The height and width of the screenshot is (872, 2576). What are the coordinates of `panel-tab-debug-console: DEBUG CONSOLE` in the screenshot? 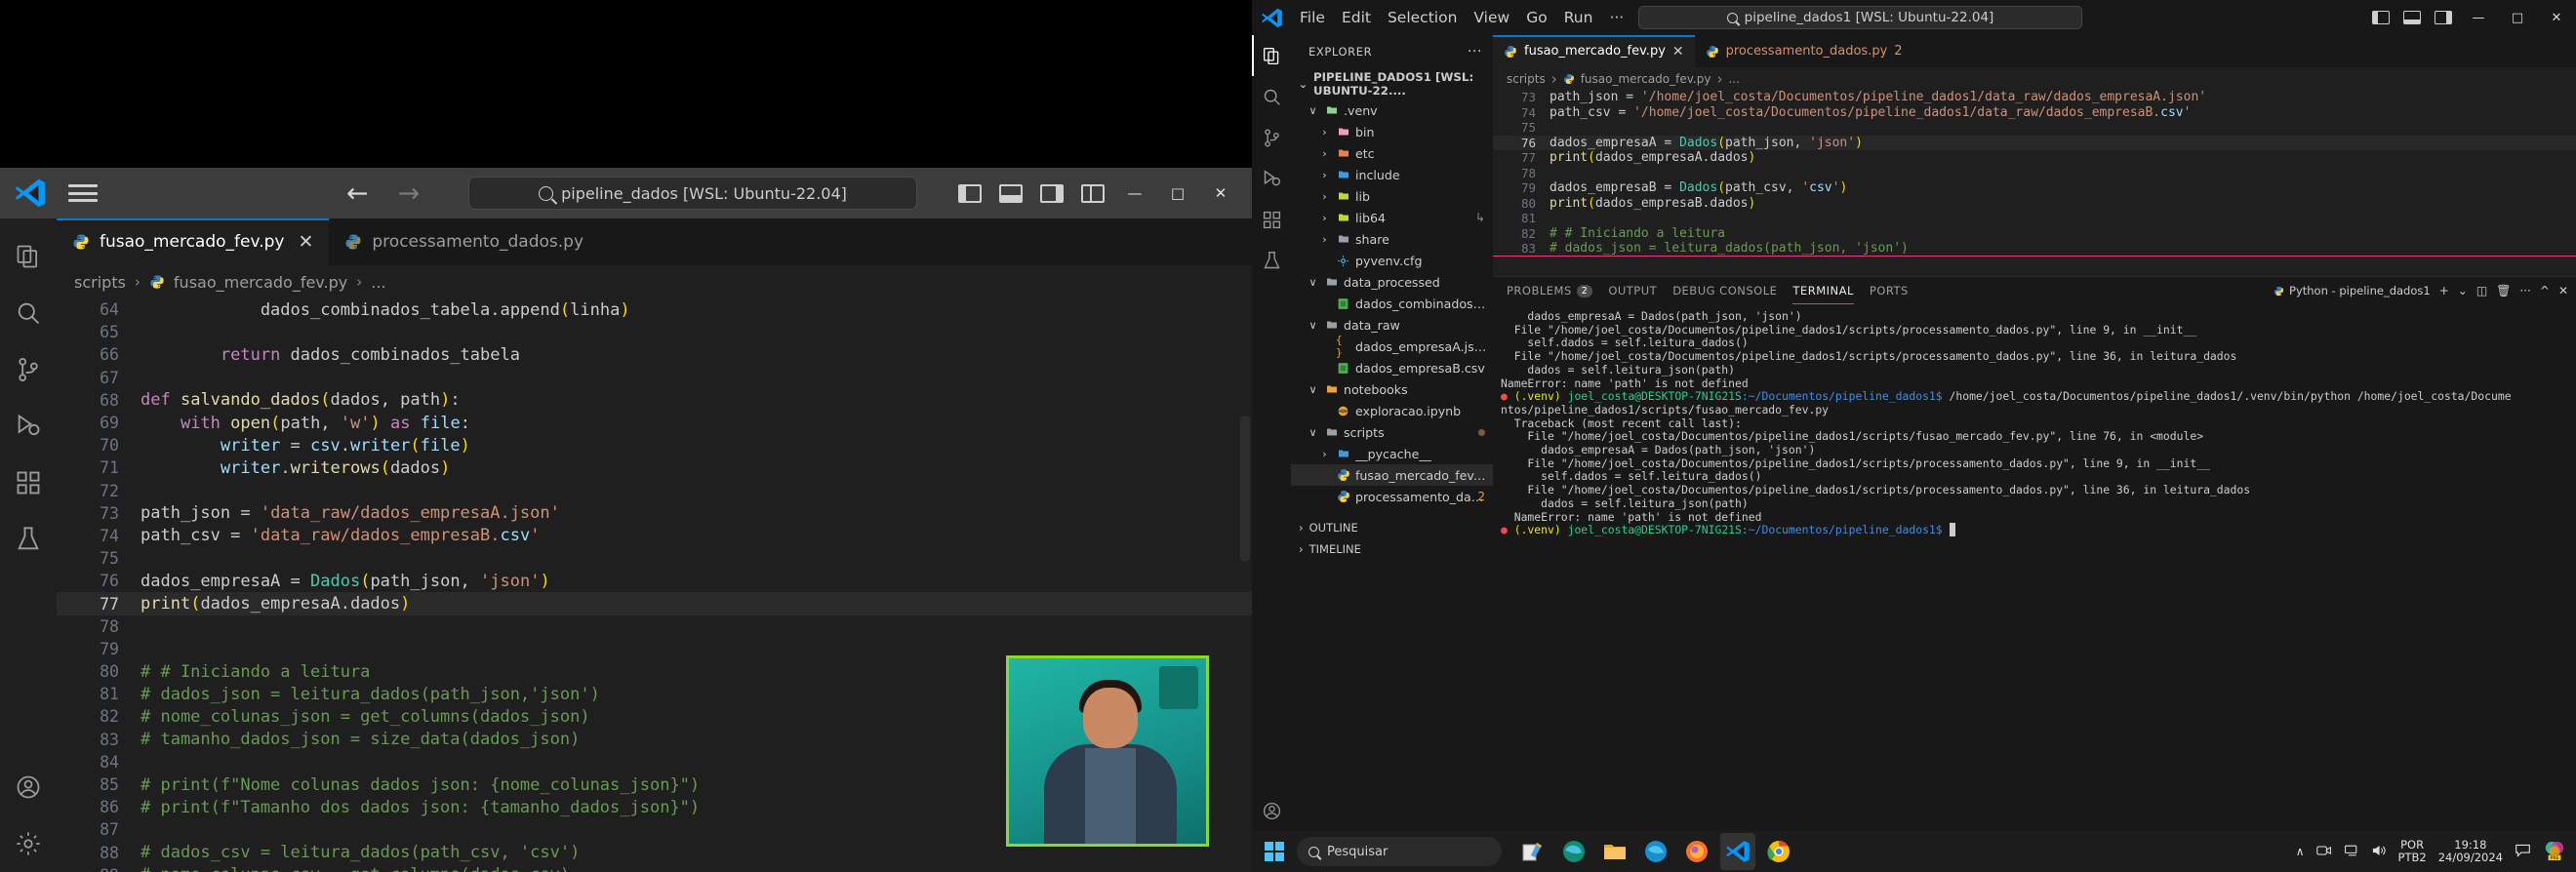 It's located at (1724, 290).